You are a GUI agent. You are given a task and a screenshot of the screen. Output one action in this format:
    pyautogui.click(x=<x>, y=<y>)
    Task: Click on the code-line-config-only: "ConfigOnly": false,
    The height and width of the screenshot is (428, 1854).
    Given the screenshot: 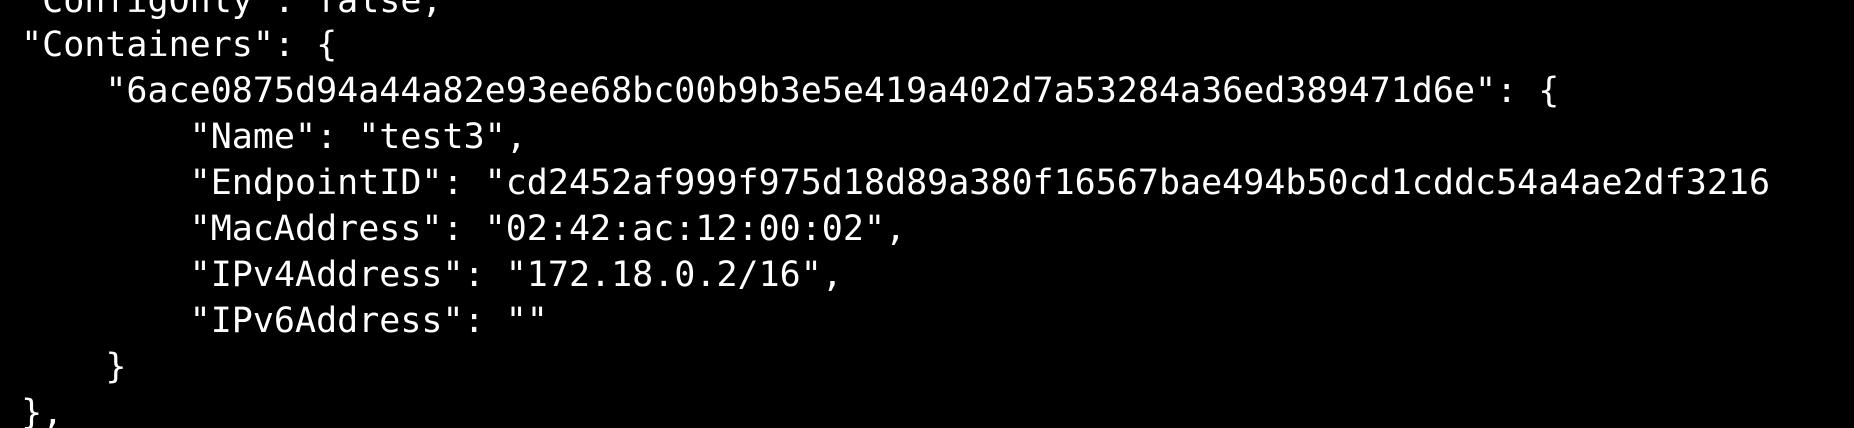 What is the action you would take?
    pyautogui.click(x=221, y=10)
    